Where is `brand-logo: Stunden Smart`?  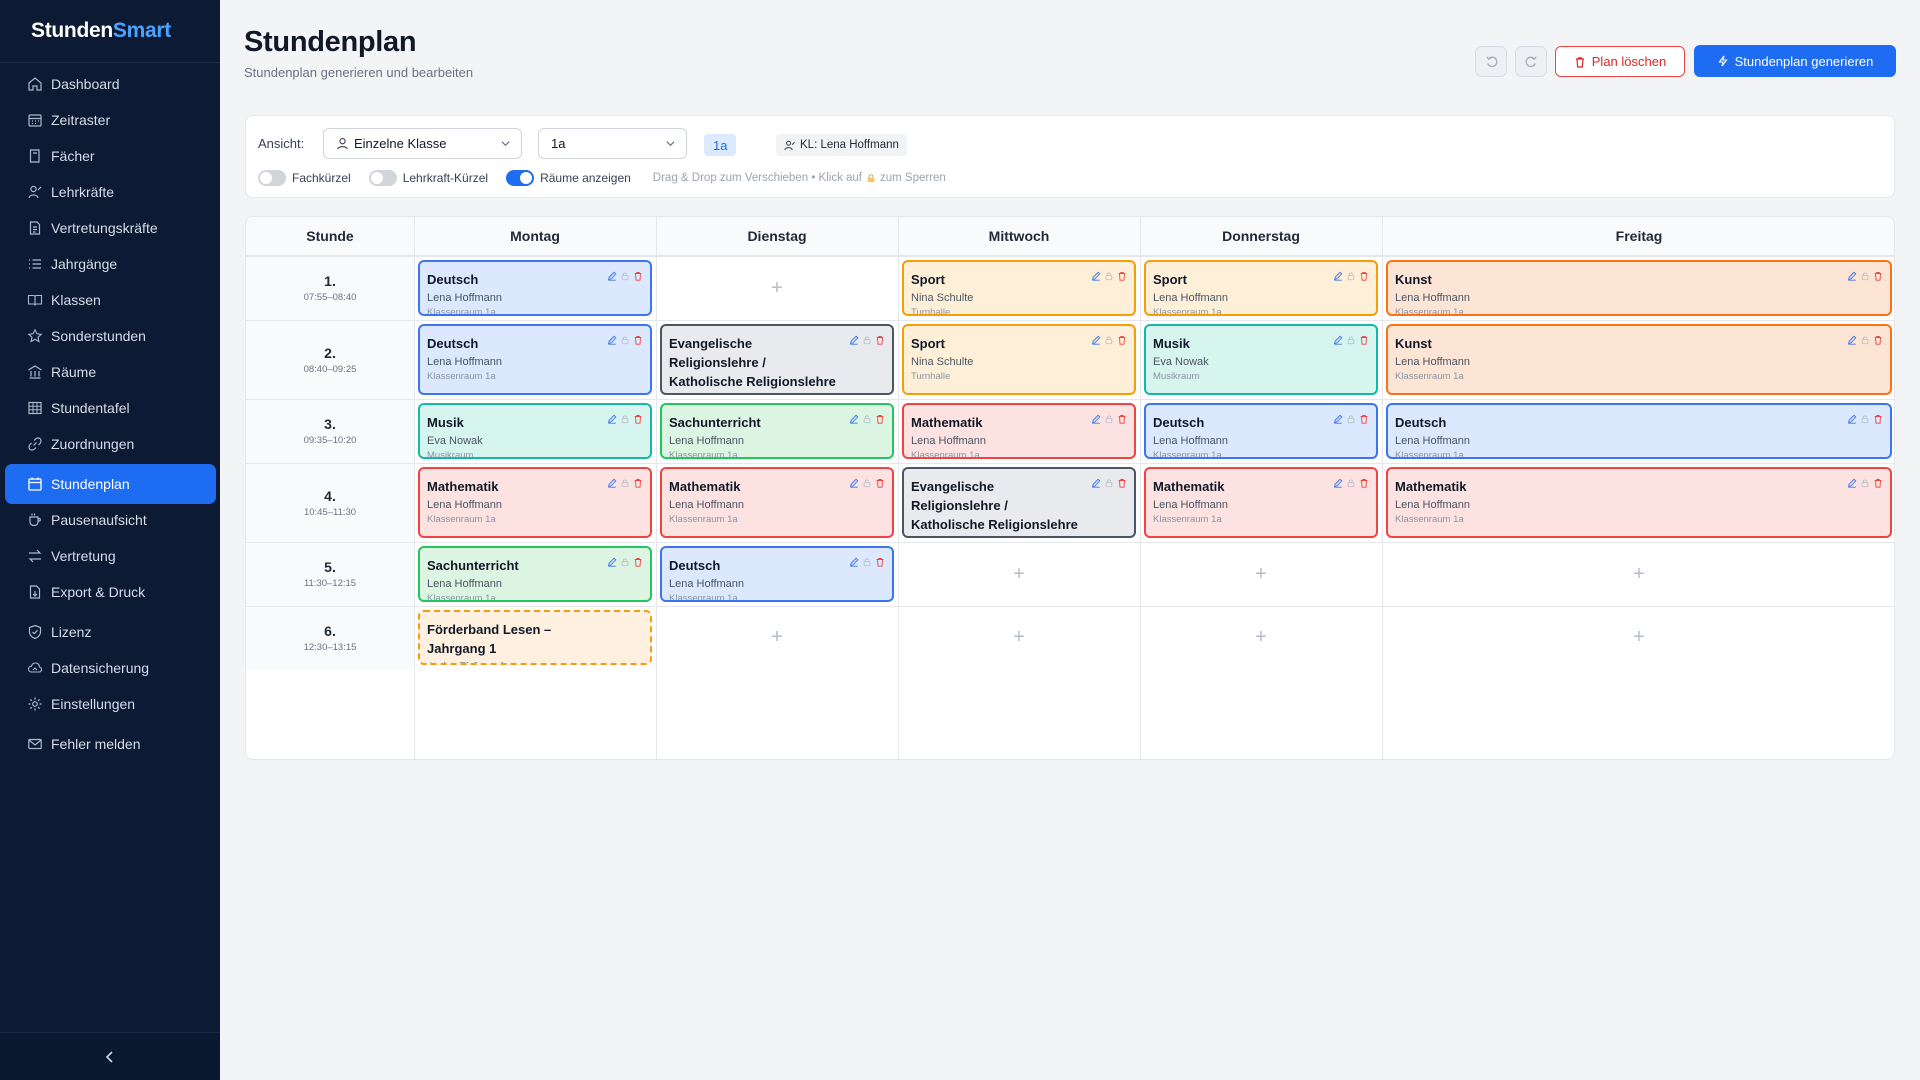 brand-logo: Stunden Smart is located at coordinates (110, 31).